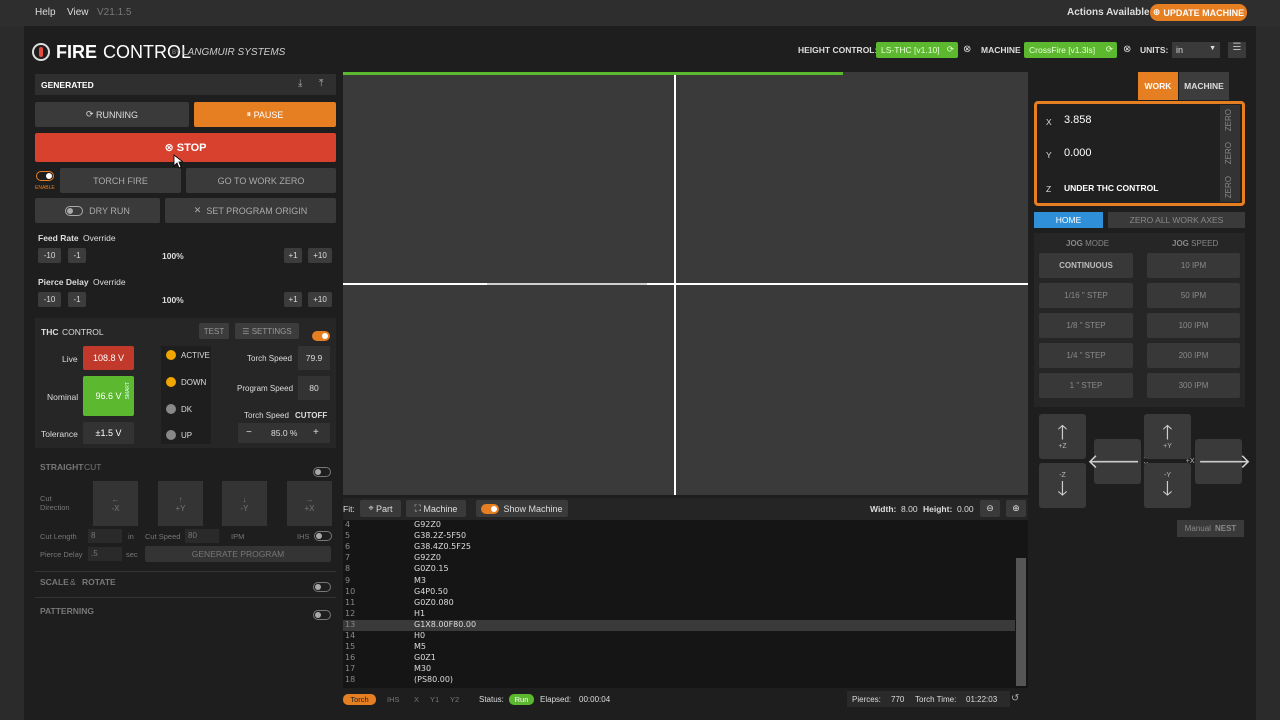  Describe the element at coordinates (436, 508) in the screenshot. I see `fit-machine-button: ⛶ Machine` at that location.